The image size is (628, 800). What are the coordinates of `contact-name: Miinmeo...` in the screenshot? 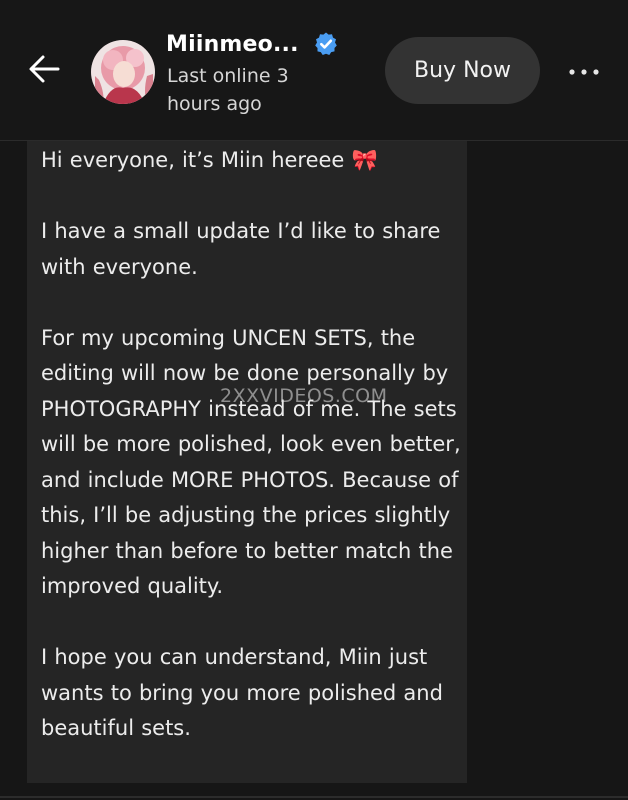 It's located at (232, 44).